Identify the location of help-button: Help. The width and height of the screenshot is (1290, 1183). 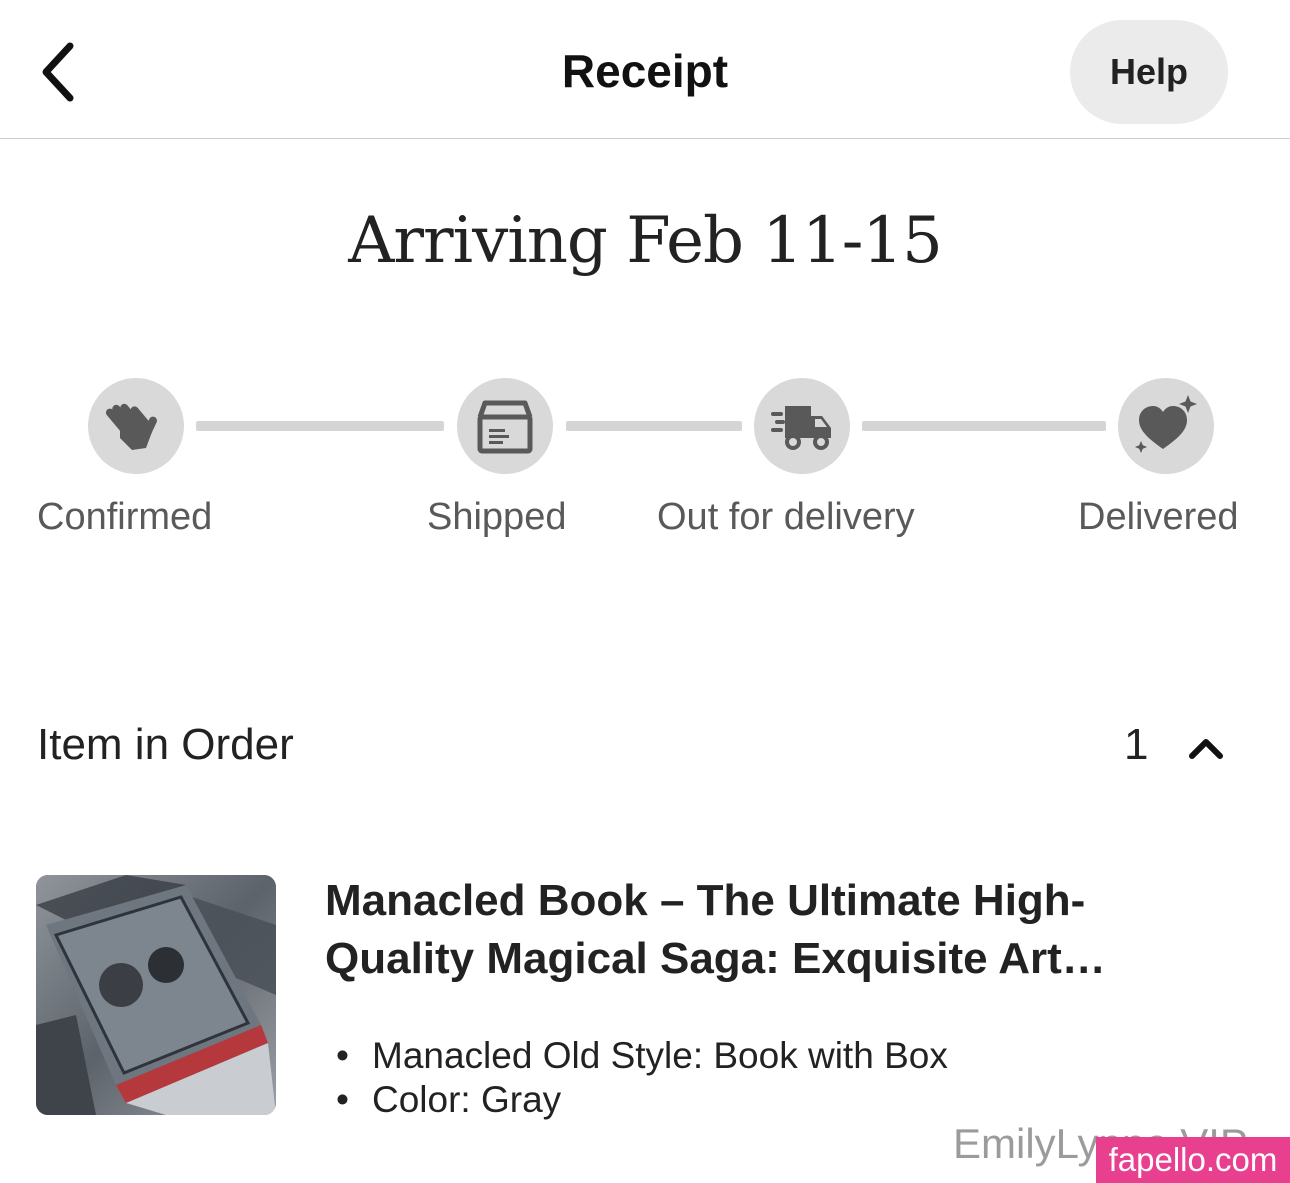
(1149, 72).